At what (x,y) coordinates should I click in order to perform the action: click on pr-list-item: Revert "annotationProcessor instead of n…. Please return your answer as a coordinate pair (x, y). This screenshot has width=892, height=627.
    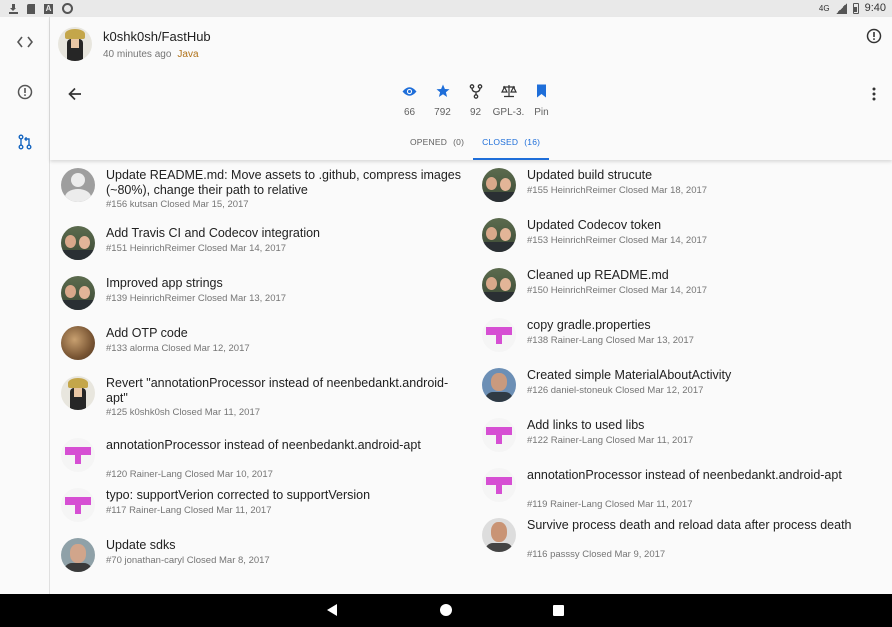
    Looking at the image, I should click on (260, 404).